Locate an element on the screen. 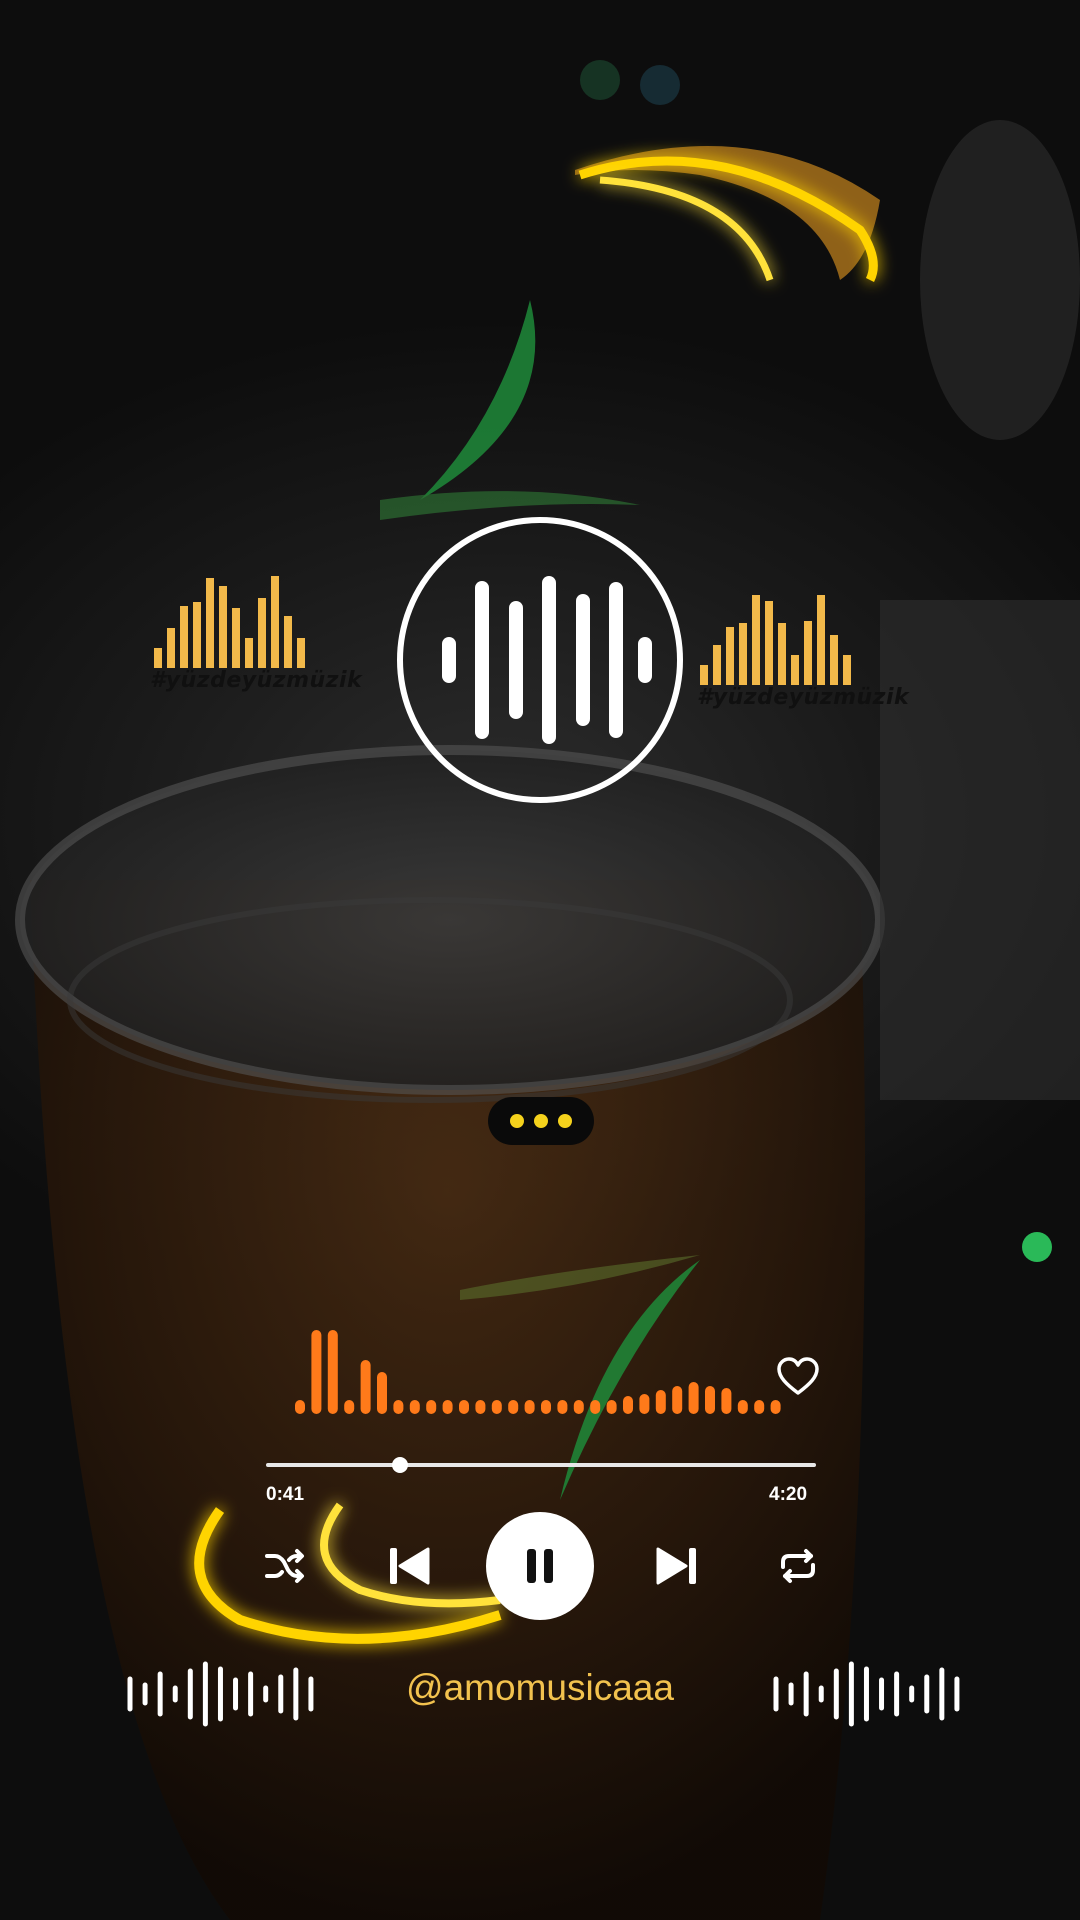  repeat-icon is located at coordinates (798, 1566).